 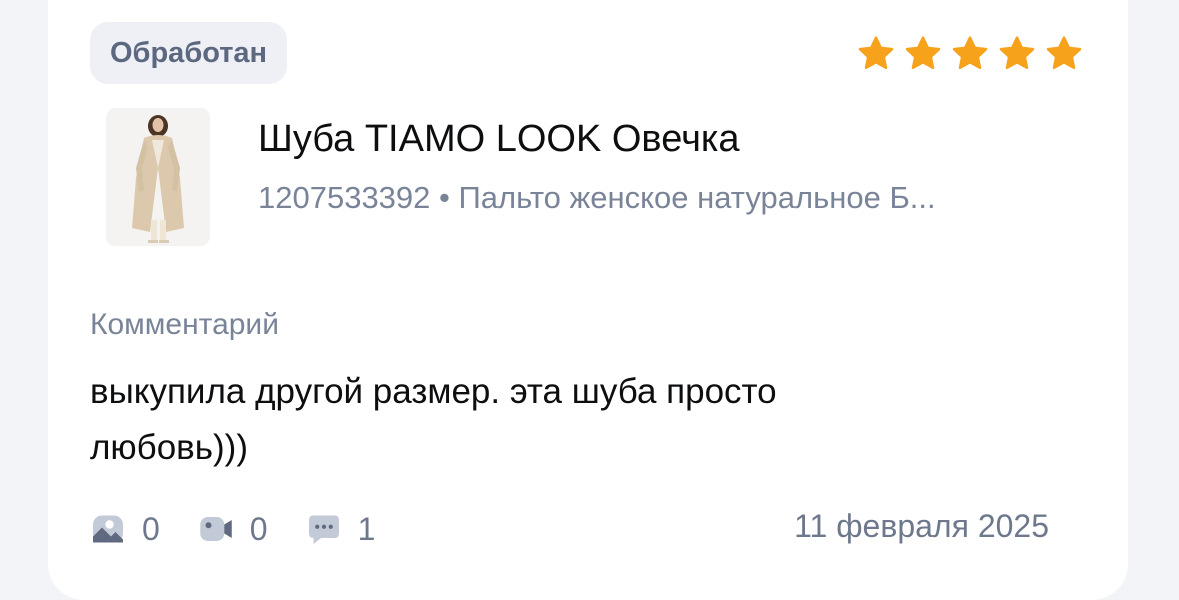 What do you see at coordinates (258, 528) in the screenshot?
I see `videos-count: 0` at bounding box center [258, 528].